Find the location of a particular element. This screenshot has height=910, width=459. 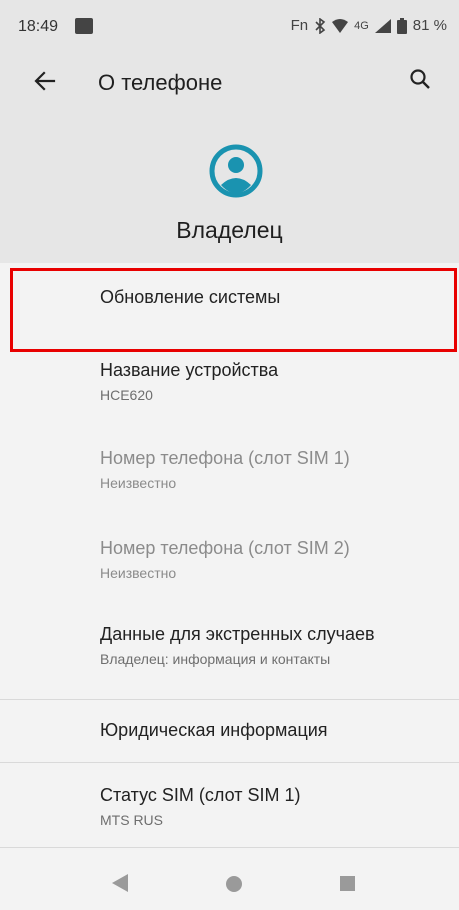

list-item-label: Юридическая информация is located at coordinates (214, 730).